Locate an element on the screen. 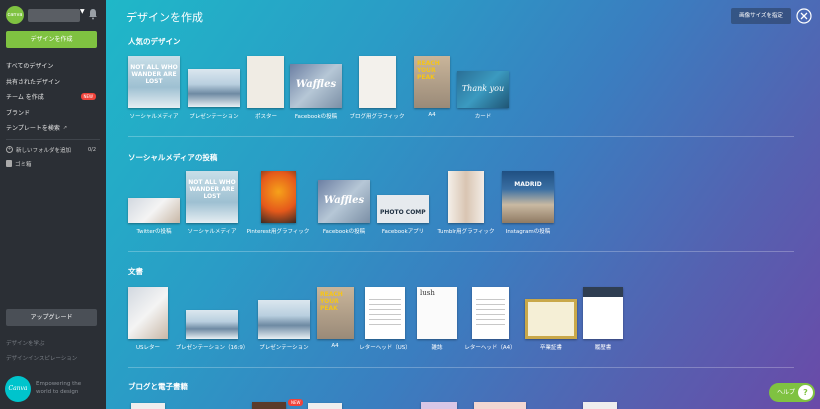 The image size is (820, 409). add-folder-button: + 新しいフォルダを追加 0/2 is located at coordinates (54, 150).